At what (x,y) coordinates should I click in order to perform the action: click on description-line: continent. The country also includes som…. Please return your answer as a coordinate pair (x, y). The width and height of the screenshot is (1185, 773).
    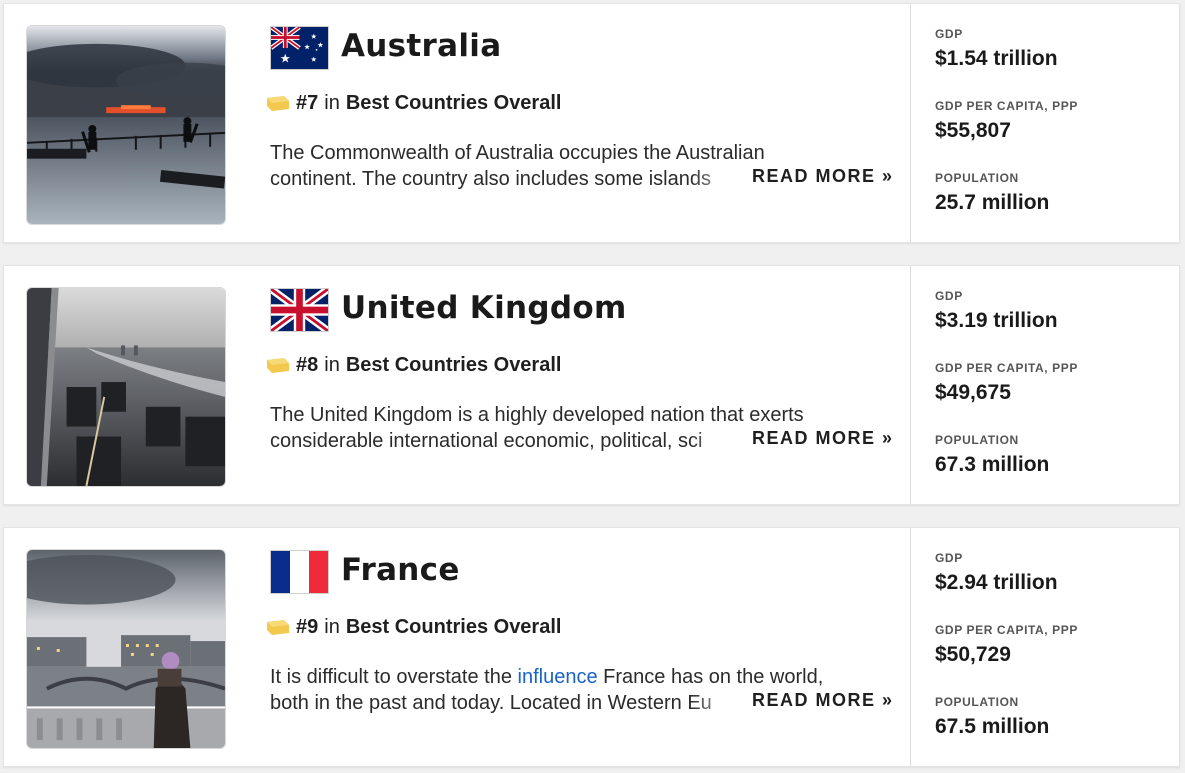
    Looking at the image, I should click on (490, 179).